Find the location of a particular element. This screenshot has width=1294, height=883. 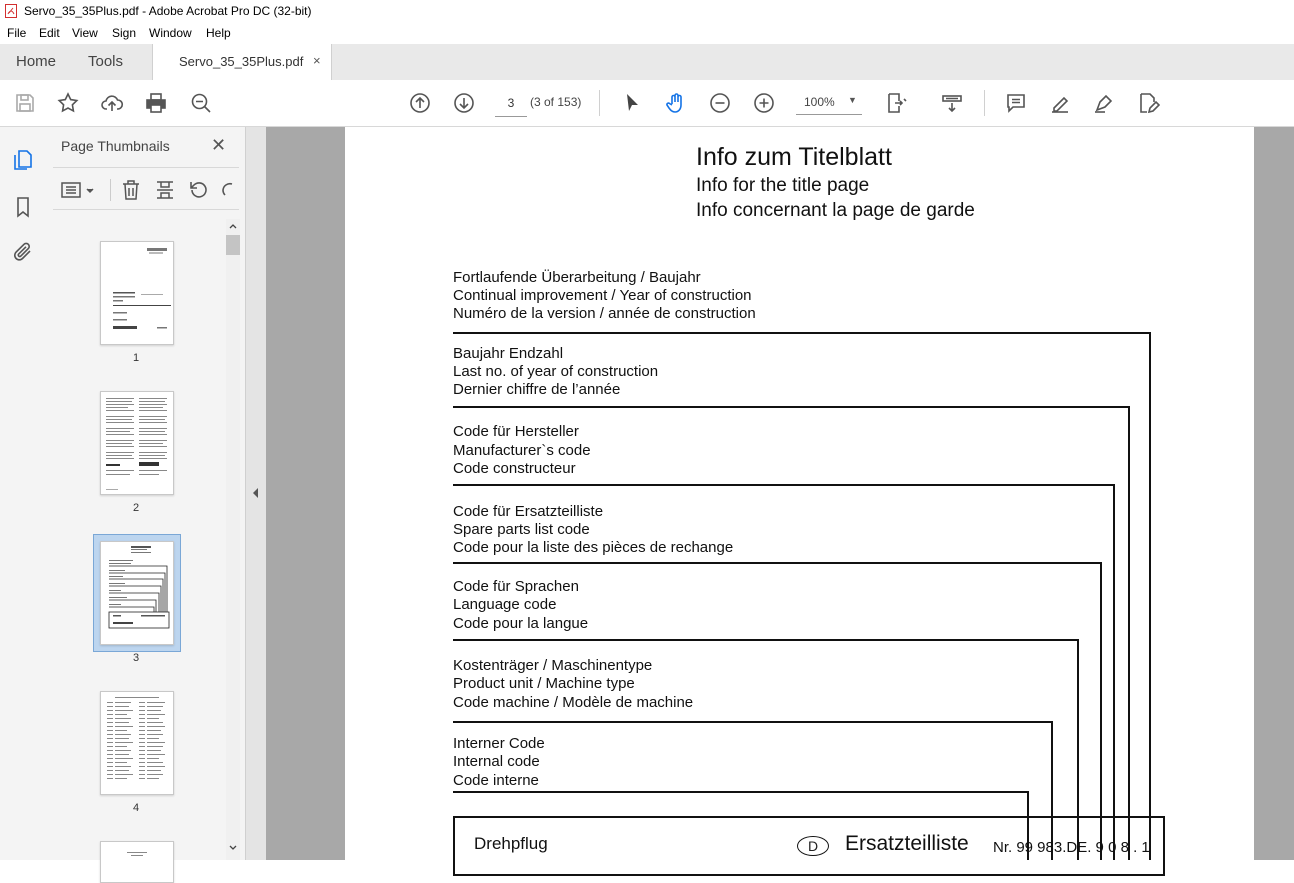

zoom-in-icon is located at coordinates (764, 103).